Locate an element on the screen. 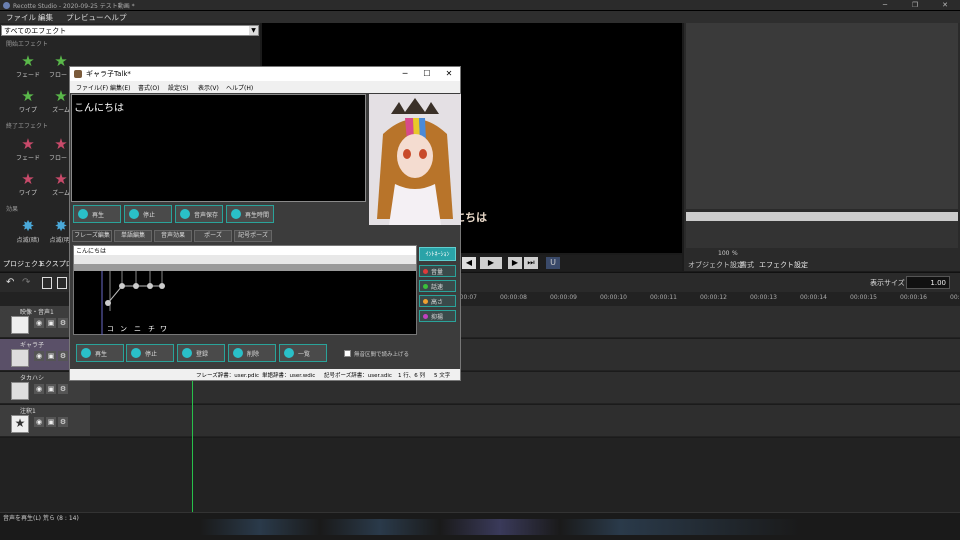 The width and height of the screenshot is (960, 540). effect-category-select: すべてのエフェクト ▼ is located at coordinates (130, 30).